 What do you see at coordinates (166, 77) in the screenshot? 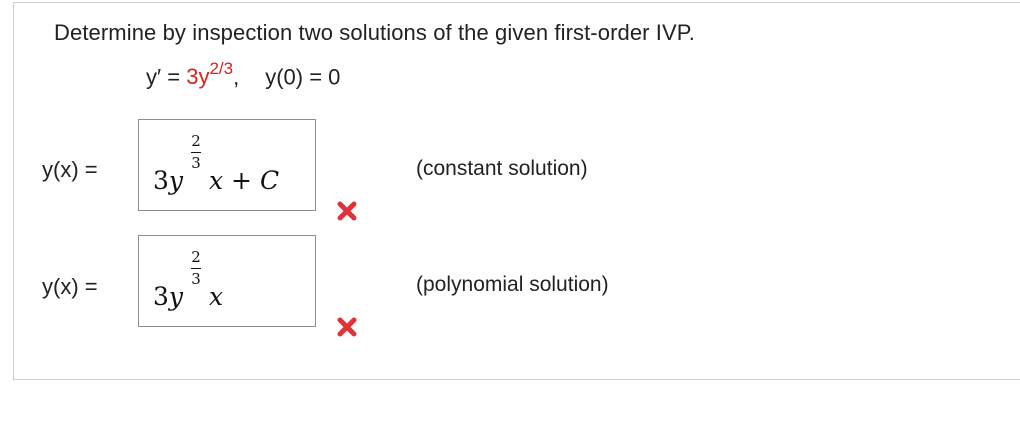
I see `equation-lhs: y′ =` at bounding box center [166, 77].